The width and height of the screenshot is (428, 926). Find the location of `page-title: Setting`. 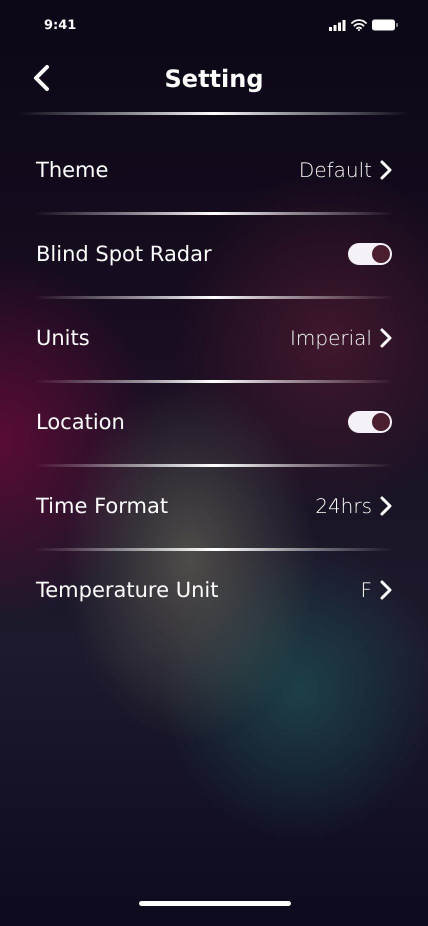

page-title: Setting is located at coordinates (214, 79).